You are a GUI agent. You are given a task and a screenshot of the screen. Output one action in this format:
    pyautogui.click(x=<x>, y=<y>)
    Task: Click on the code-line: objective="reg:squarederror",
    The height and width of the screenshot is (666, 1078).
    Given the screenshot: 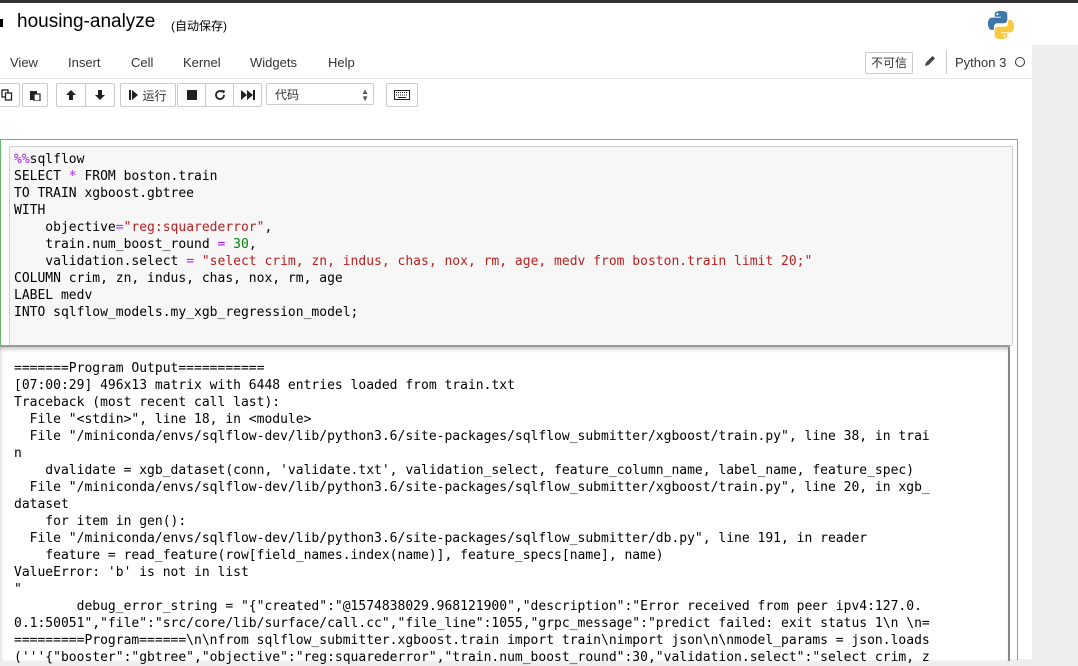 What is the action you would take?
    pyautogui.click(x=143, y=227)
    